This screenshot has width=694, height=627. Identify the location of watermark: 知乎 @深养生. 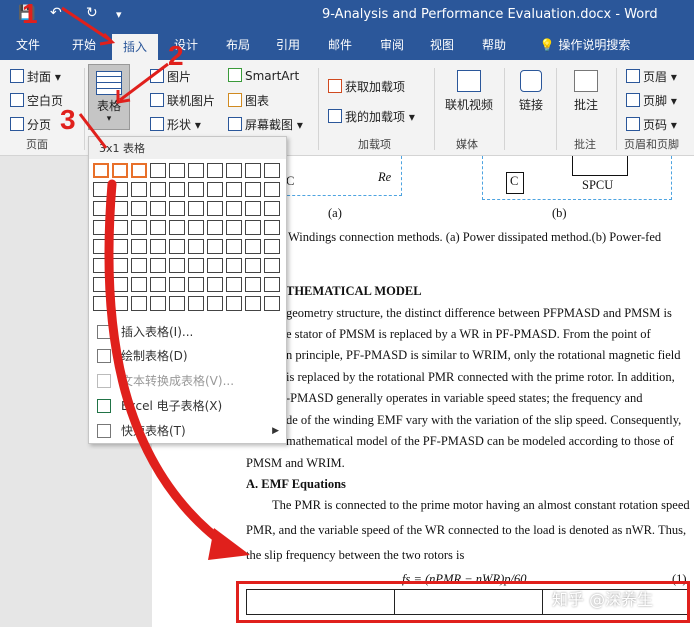
(603, 599).